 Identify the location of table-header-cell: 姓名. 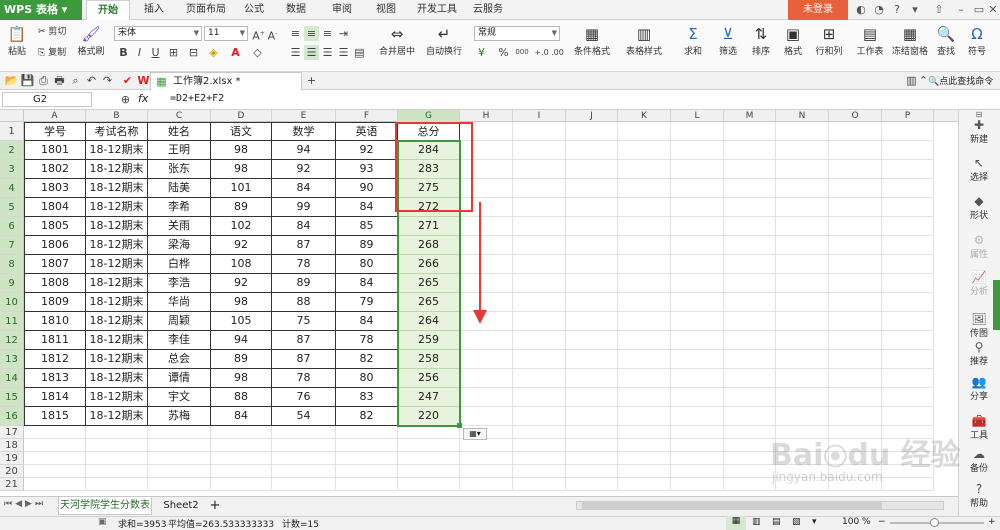
(179, 131).